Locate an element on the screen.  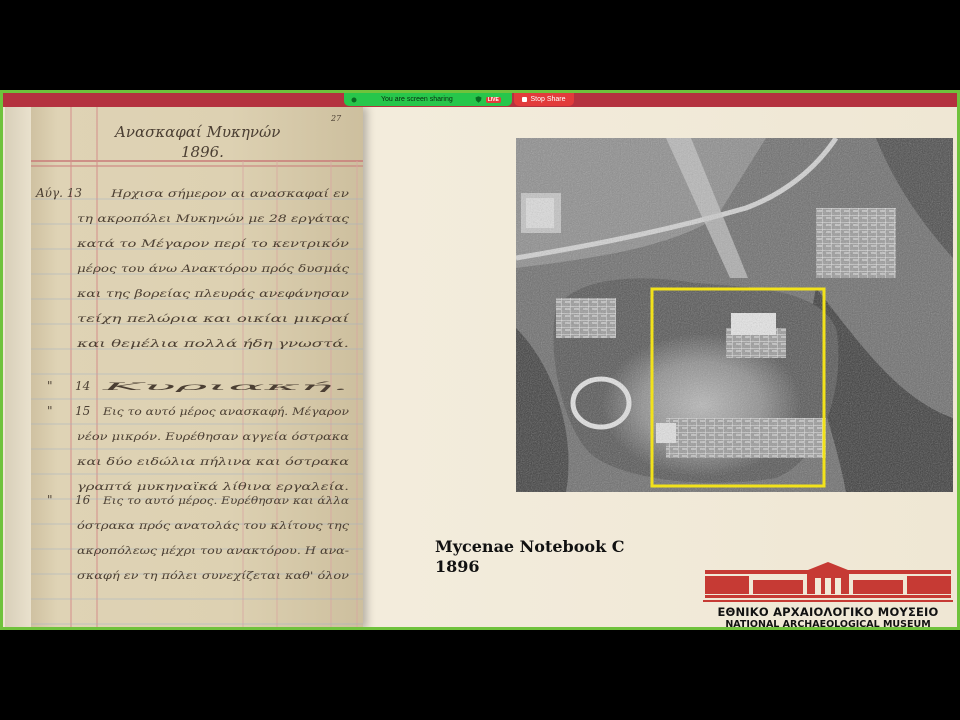
notebook-handwritten-line: τείχη πελώρια και οικίαι μικραί is located at coordinates (213, 318).